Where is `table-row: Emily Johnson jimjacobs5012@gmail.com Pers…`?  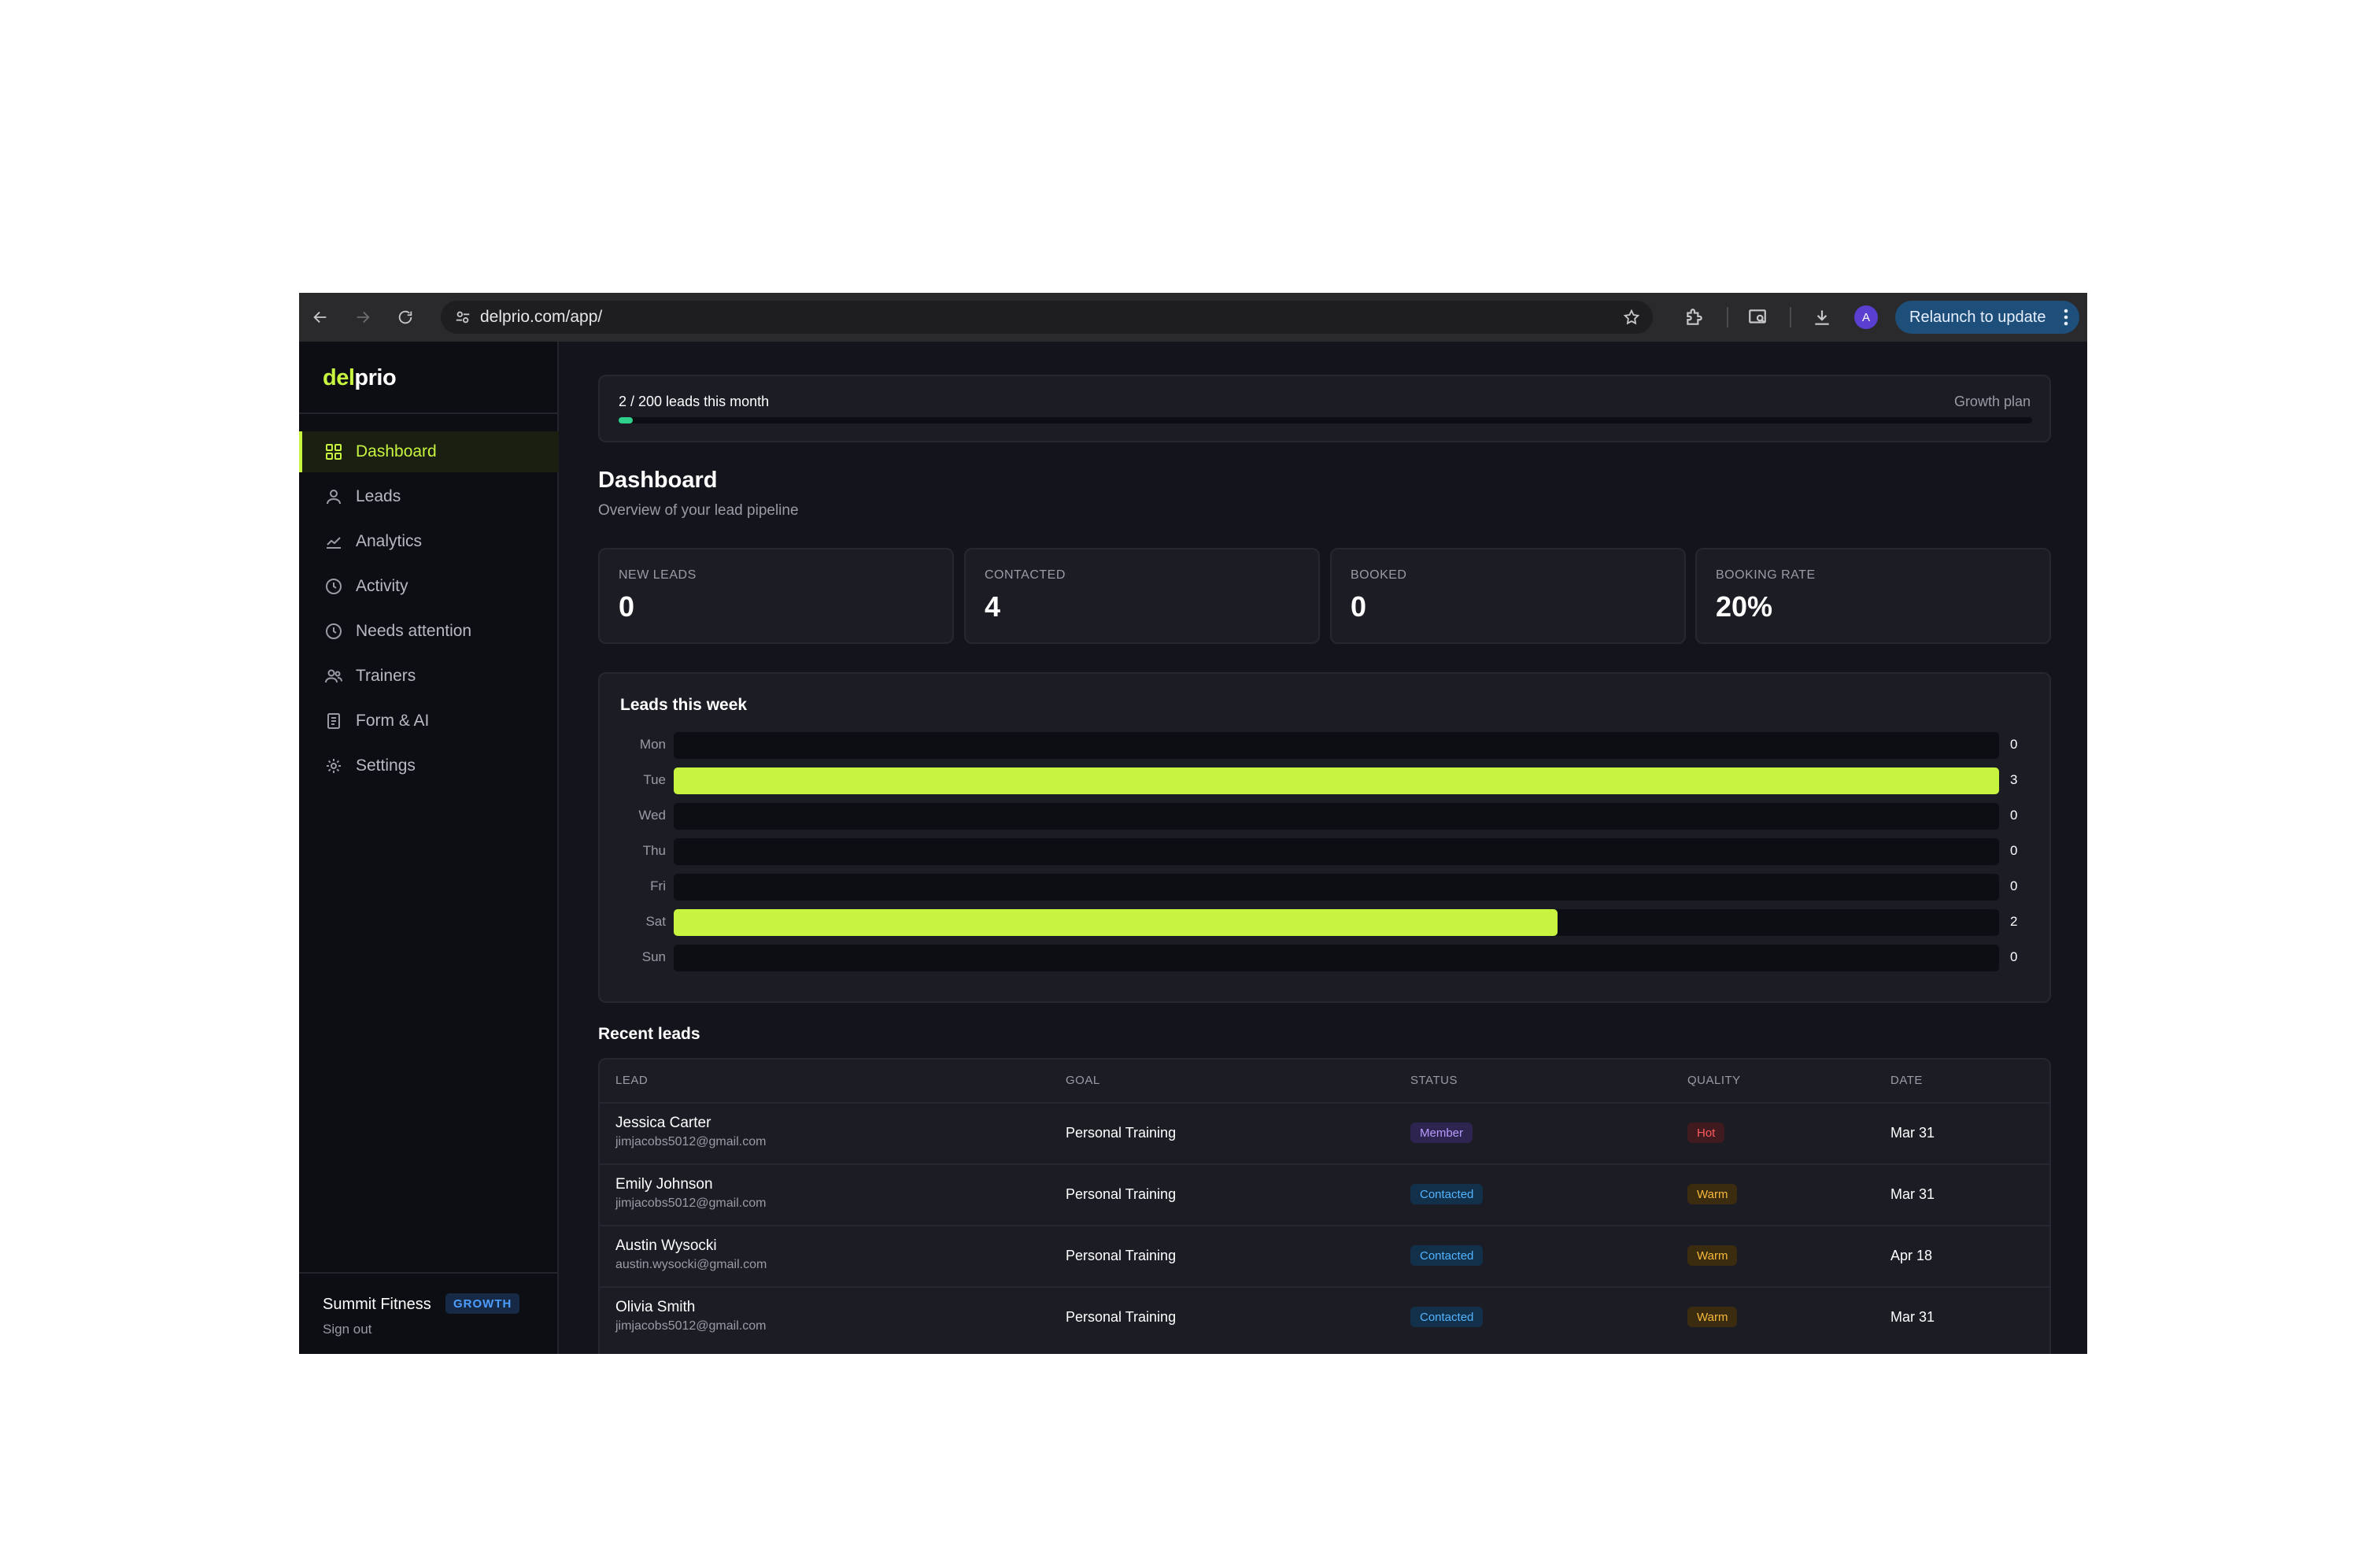
table-row: Emily Johnson jimjacobs5012@gmail.com Pers… is located at coordinates (1324, 1194).